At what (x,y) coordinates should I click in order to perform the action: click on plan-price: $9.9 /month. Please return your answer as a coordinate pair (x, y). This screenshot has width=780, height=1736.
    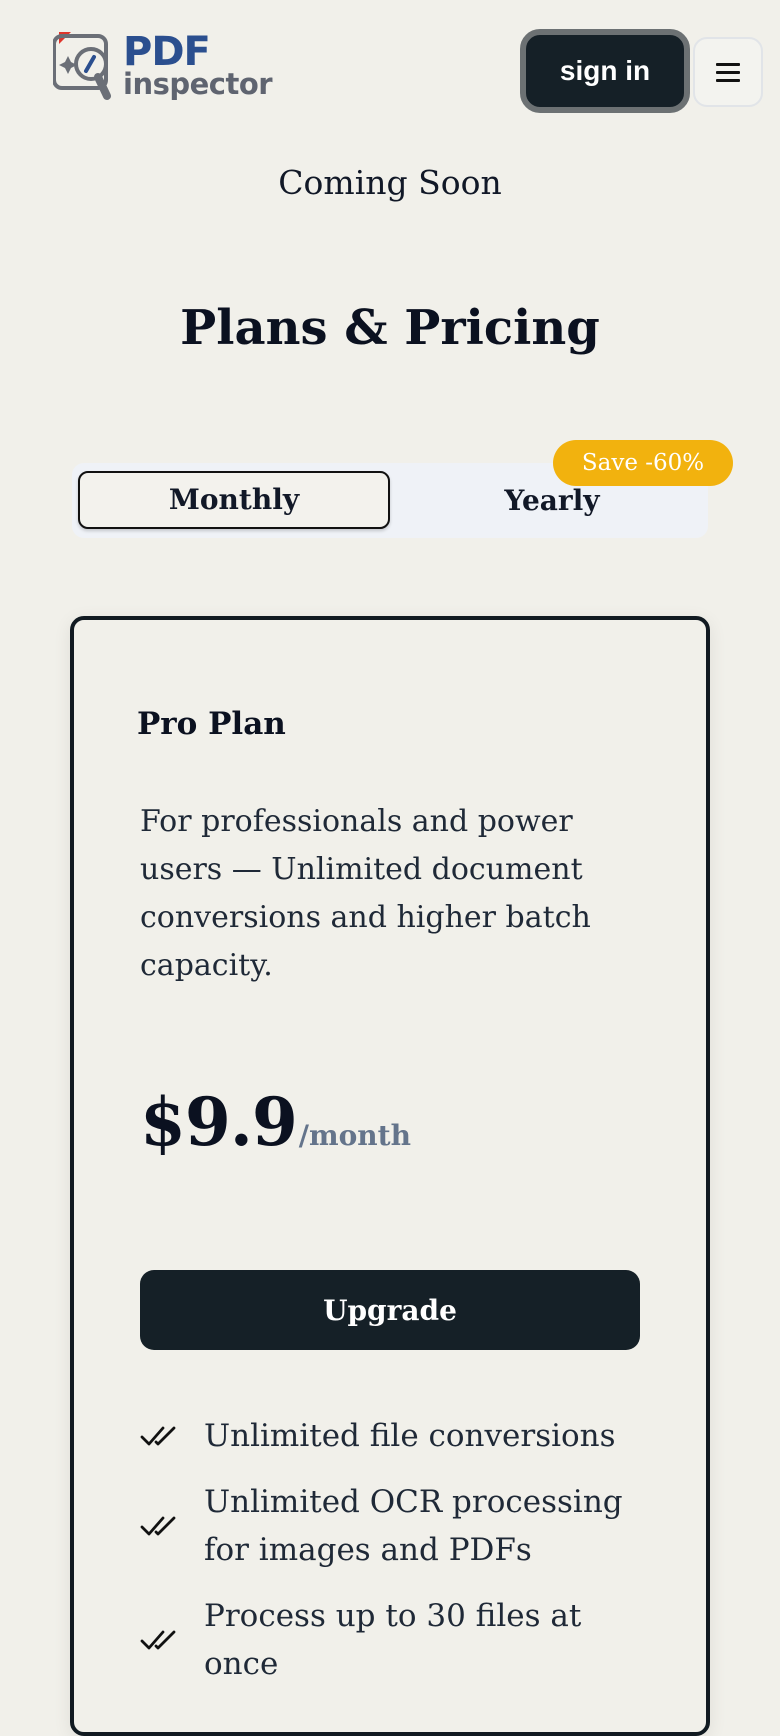
    Looking at the image, I should click on (275, 1122).